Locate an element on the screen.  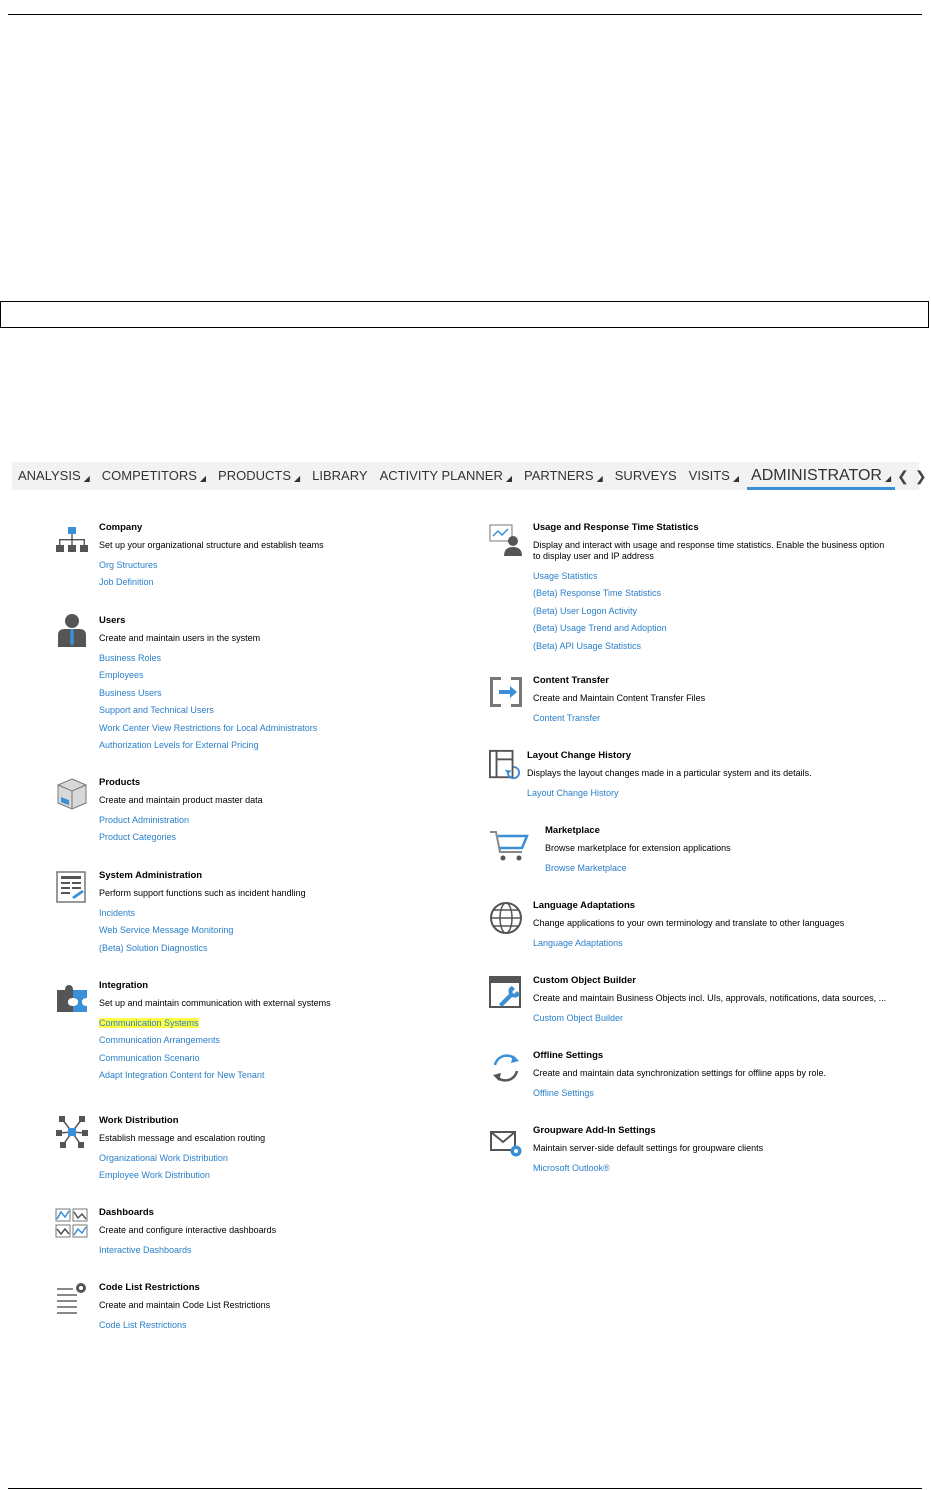
cart-icon is located at coordinates (509, 846).